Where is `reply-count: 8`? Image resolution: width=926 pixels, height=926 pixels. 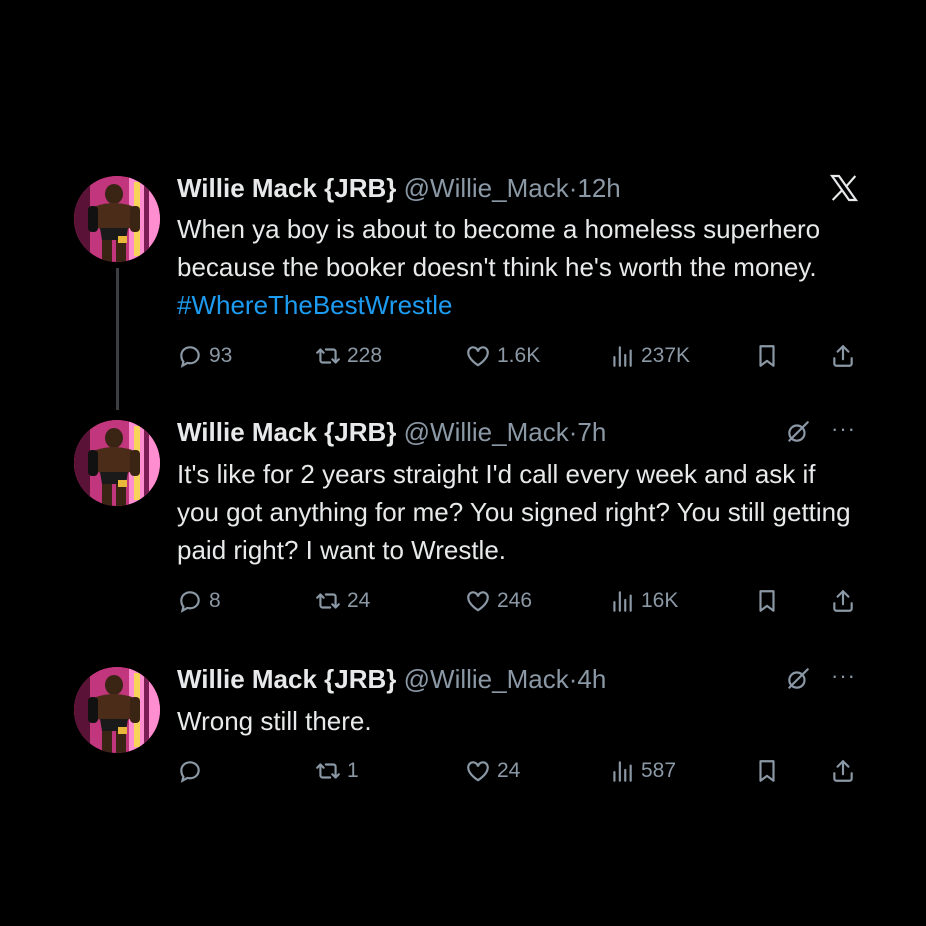 reply-count: 8 is located at coordinates (215, 600).